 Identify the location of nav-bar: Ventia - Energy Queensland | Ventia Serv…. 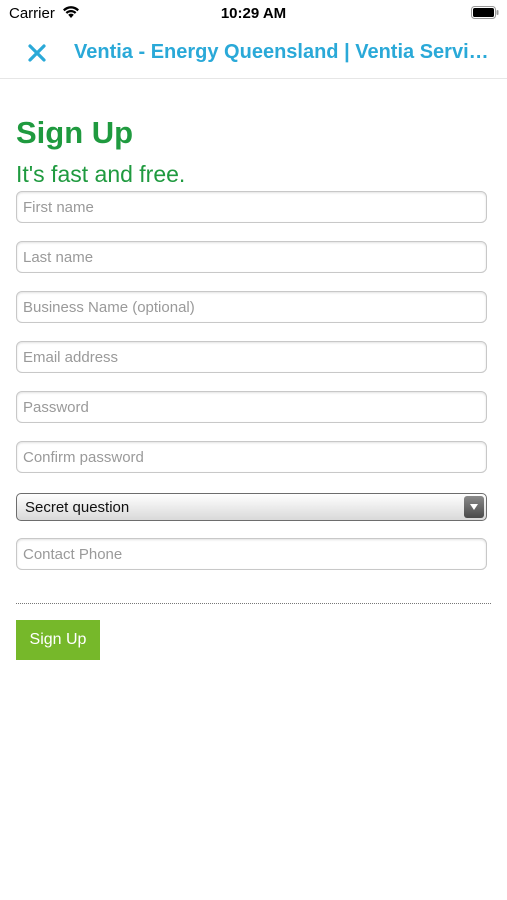
(253, 53).